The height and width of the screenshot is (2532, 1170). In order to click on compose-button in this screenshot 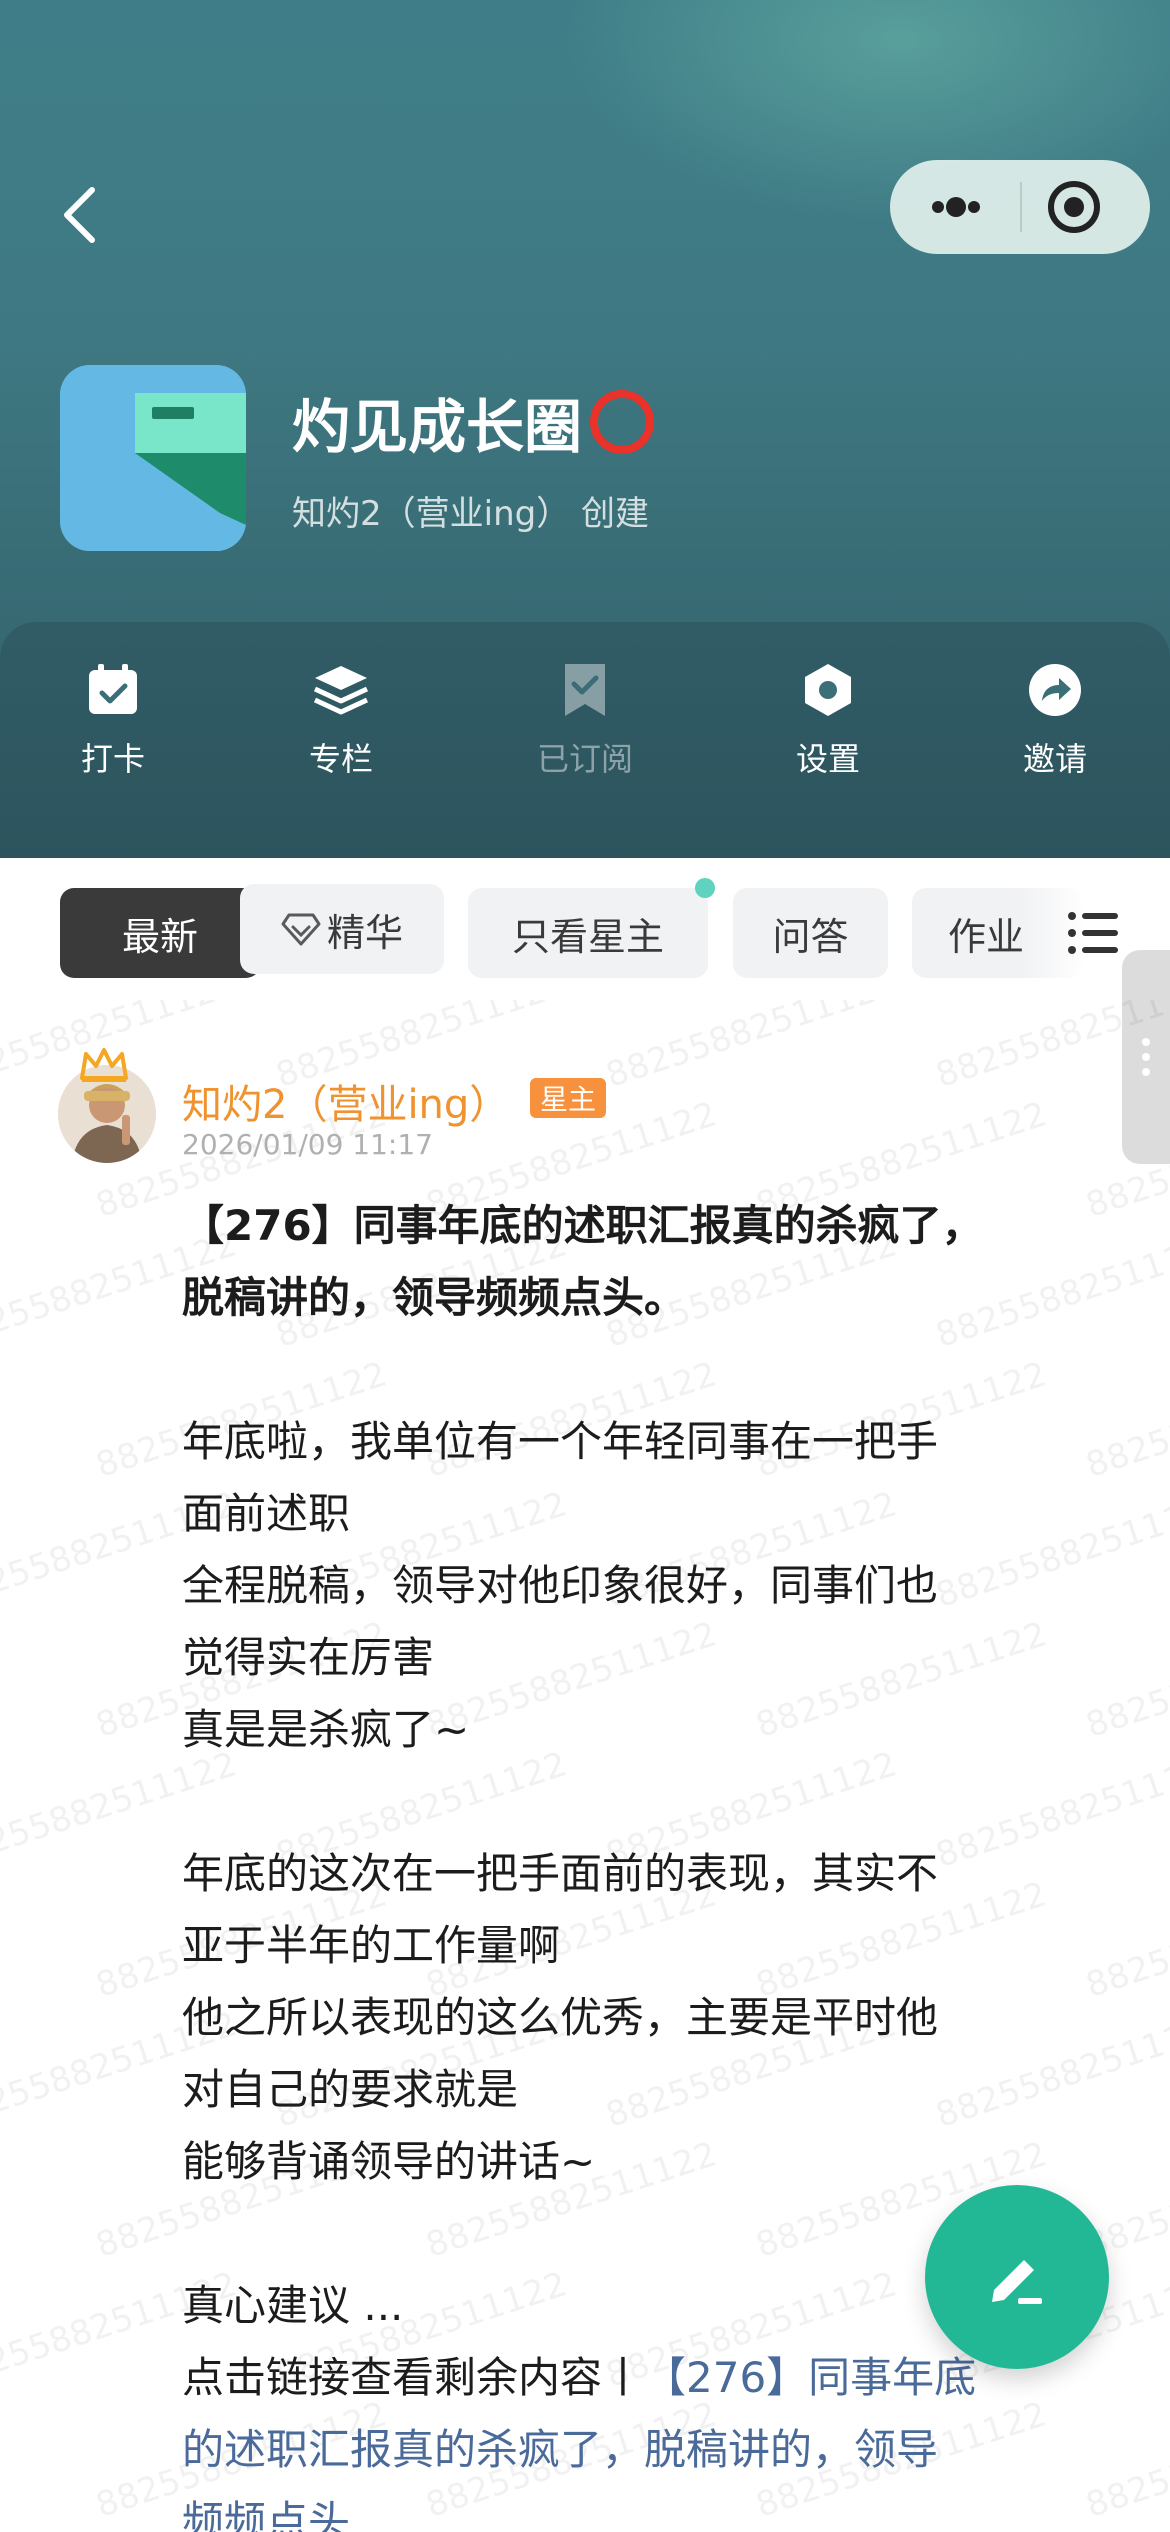, I will do `click(1017, 2277)`.